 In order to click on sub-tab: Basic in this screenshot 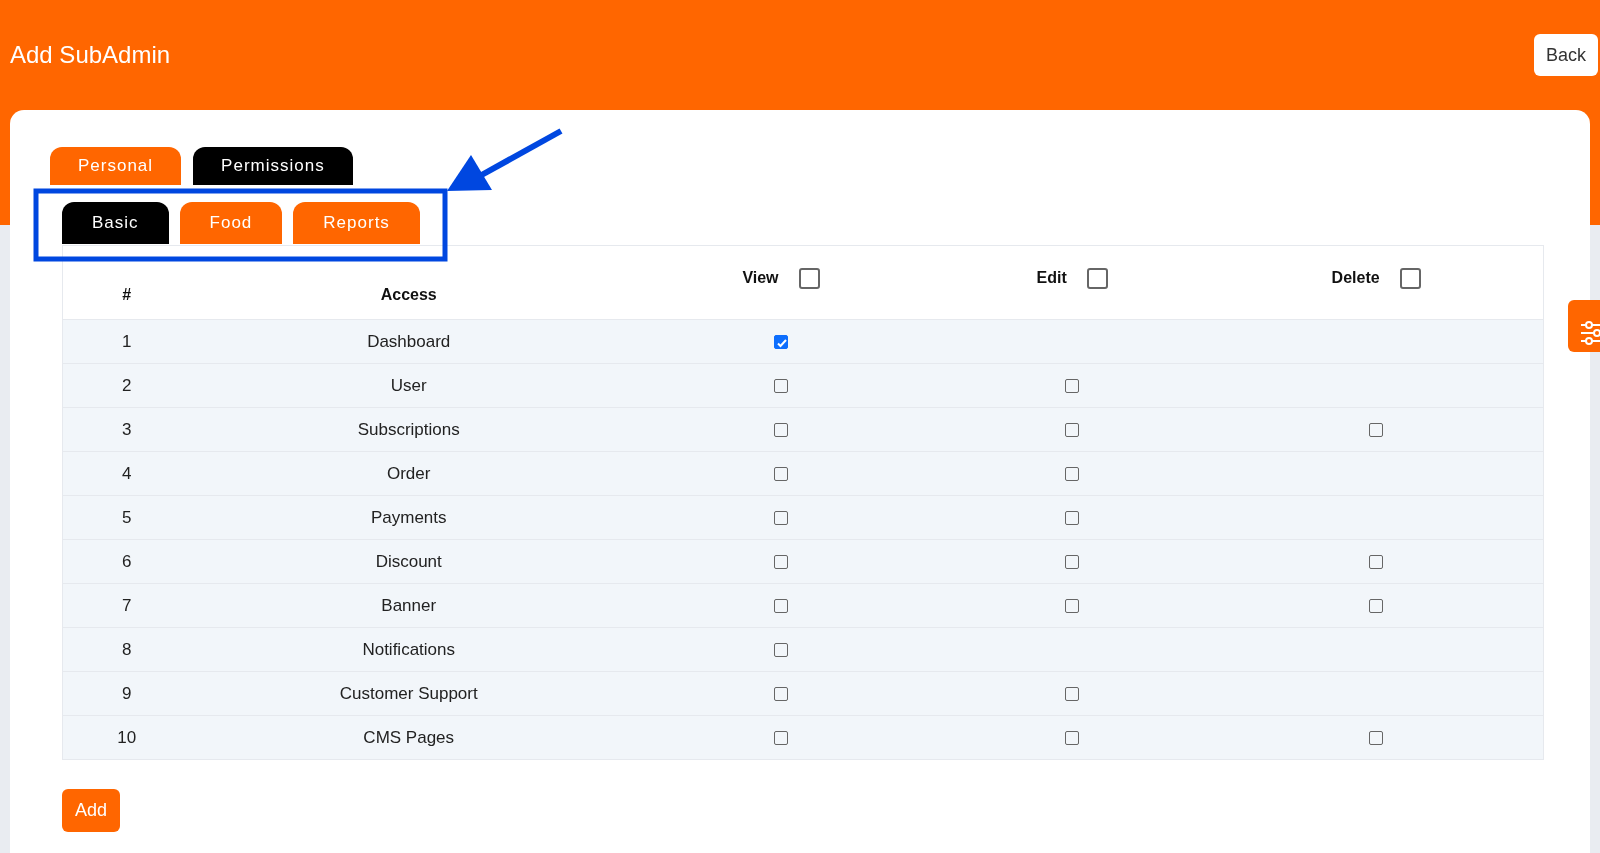, I will do `click(115, 223)`.